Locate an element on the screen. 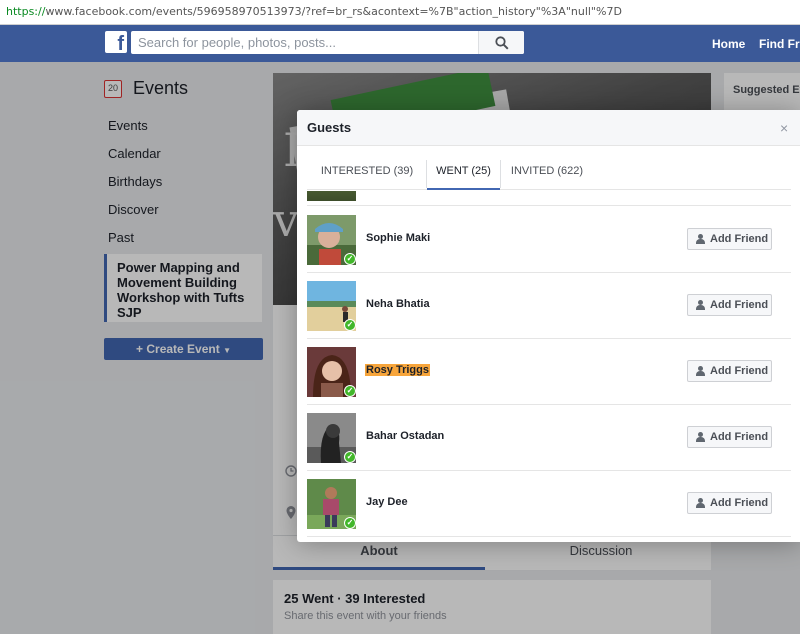  guest-name-highlighted: Rosy Triggs is located at coordinates (397, 370).